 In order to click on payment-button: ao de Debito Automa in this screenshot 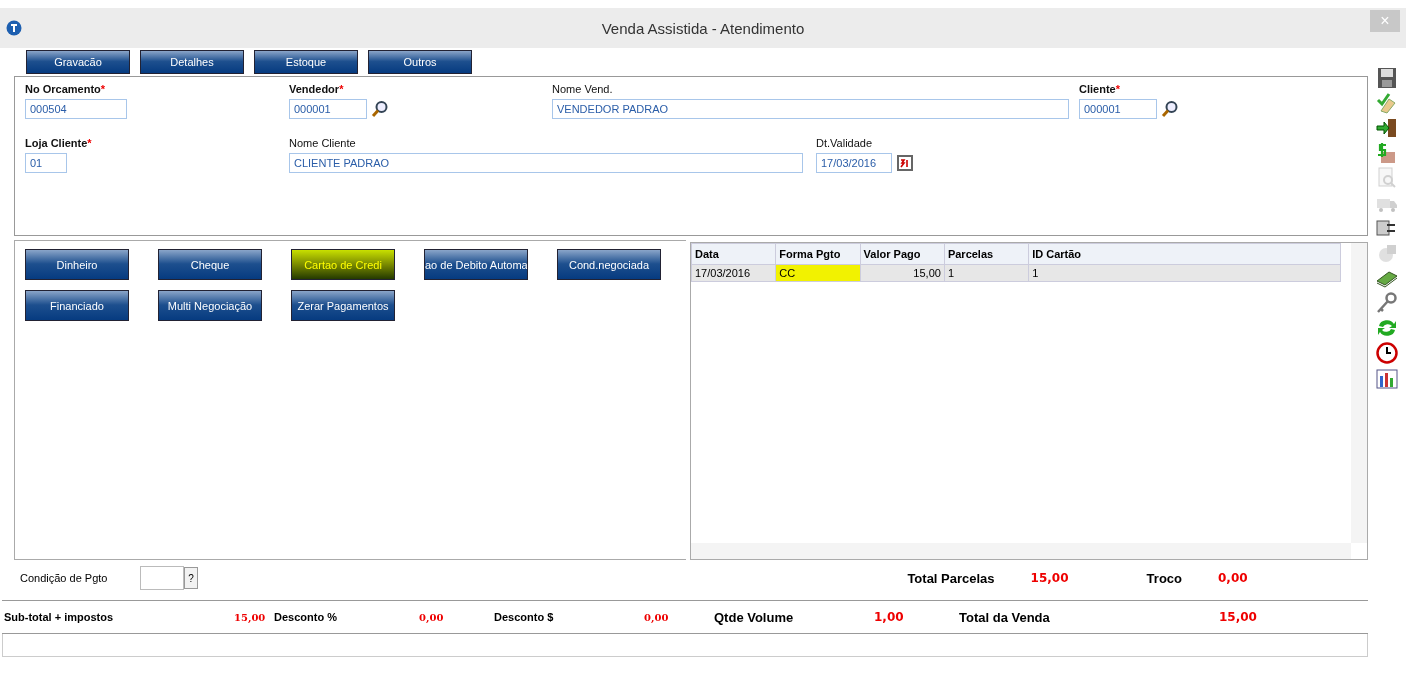, I will do `click(476, 264)`.